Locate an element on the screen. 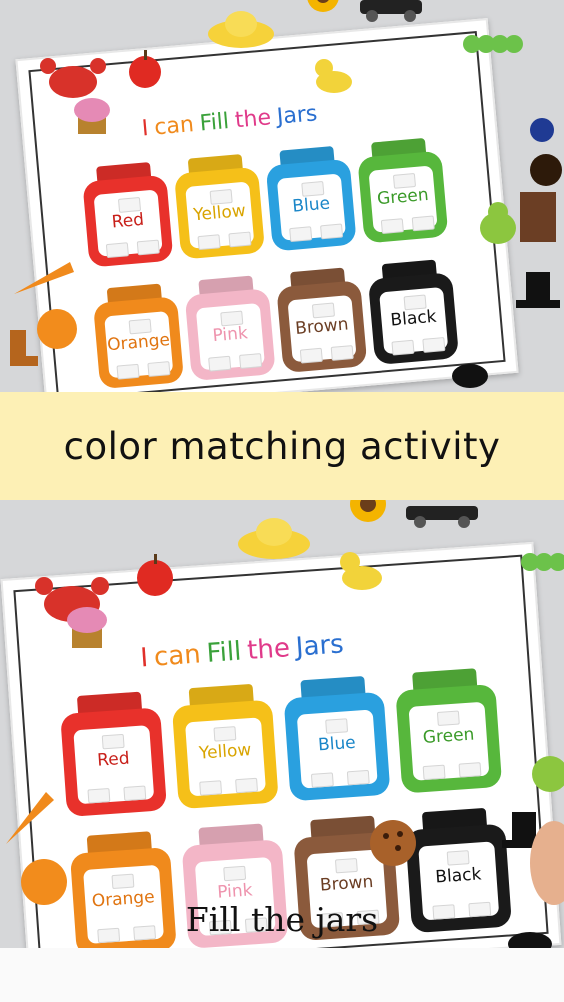 Image resolution: width=564 pixels, height=1002 pixels. crow-sticker is located at coordinates (470, 376).